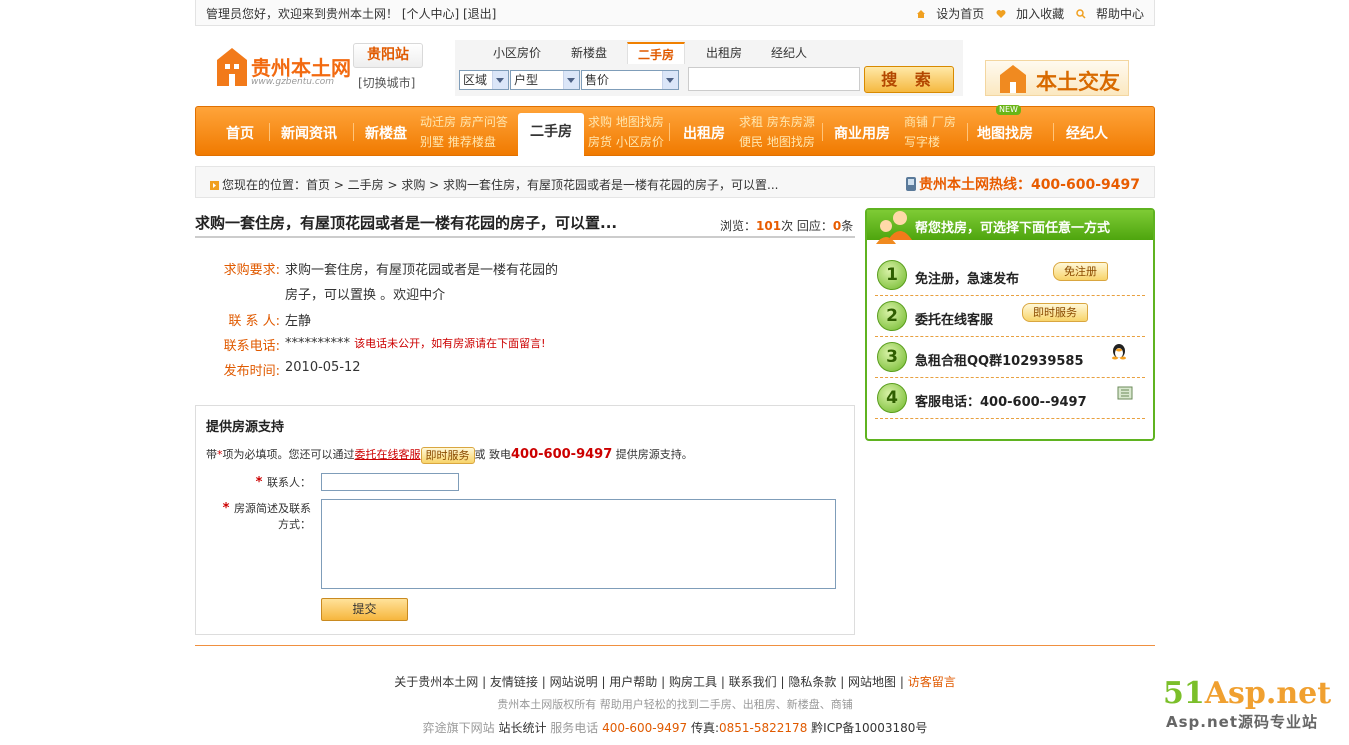 This screenshot has height=745, width=1349. What do you see at coordinates (910, 184) in the screenshot?
I see `phone-icon` at bounding box center [910, 184].